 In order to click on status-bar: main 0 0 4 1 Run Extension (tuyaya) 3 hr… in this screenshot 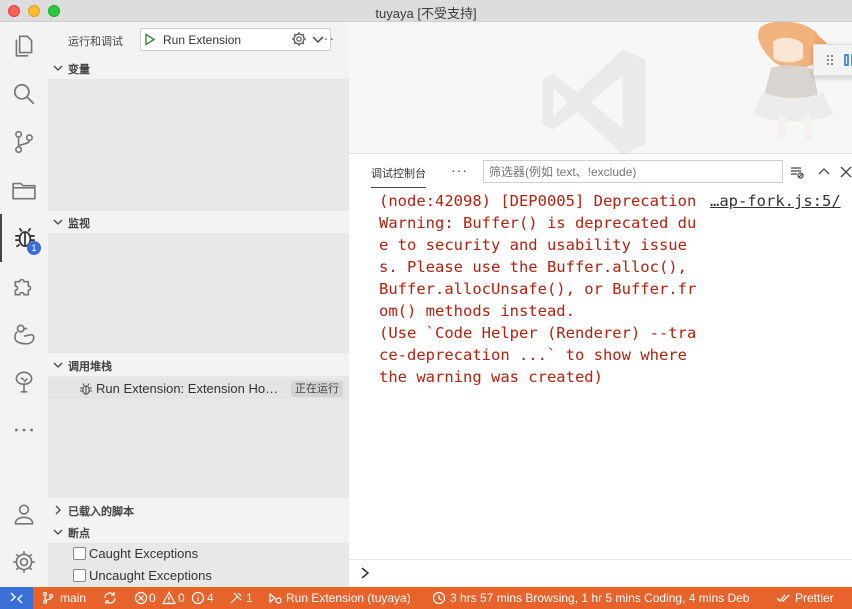, I will do `click(426, 598)`.